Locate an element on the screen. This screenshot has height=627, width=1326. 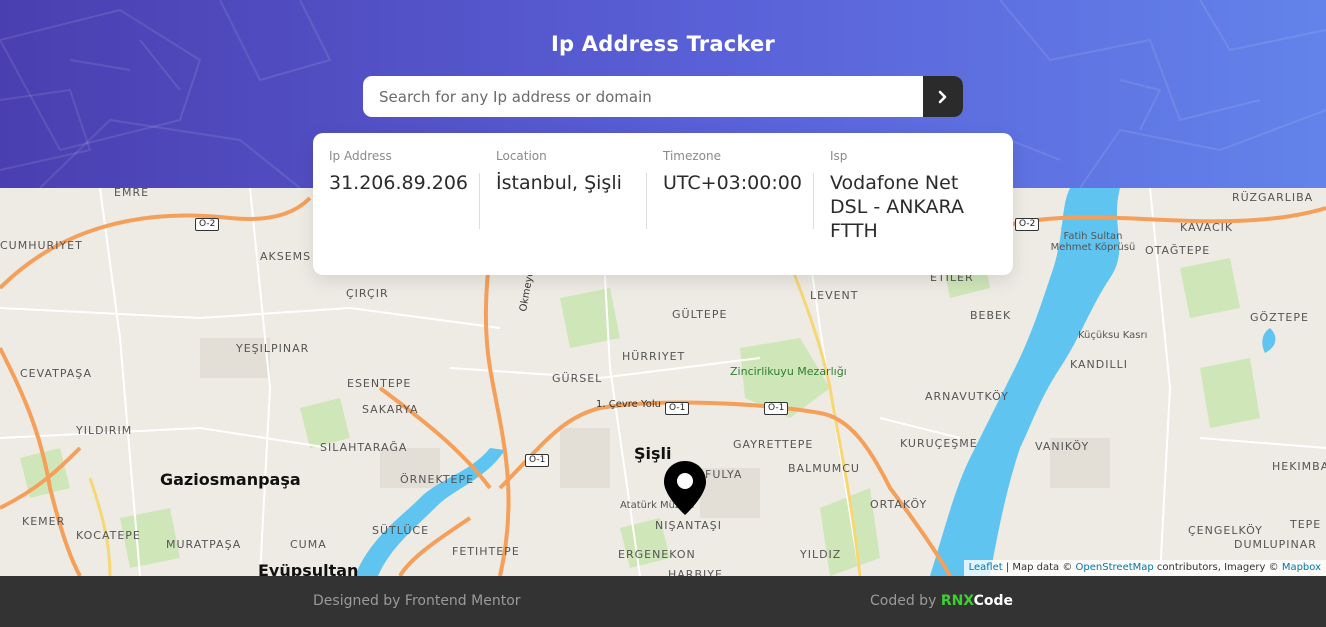
poi-label: Küçüksu Kasrı is located at coordinates (1113, 335).